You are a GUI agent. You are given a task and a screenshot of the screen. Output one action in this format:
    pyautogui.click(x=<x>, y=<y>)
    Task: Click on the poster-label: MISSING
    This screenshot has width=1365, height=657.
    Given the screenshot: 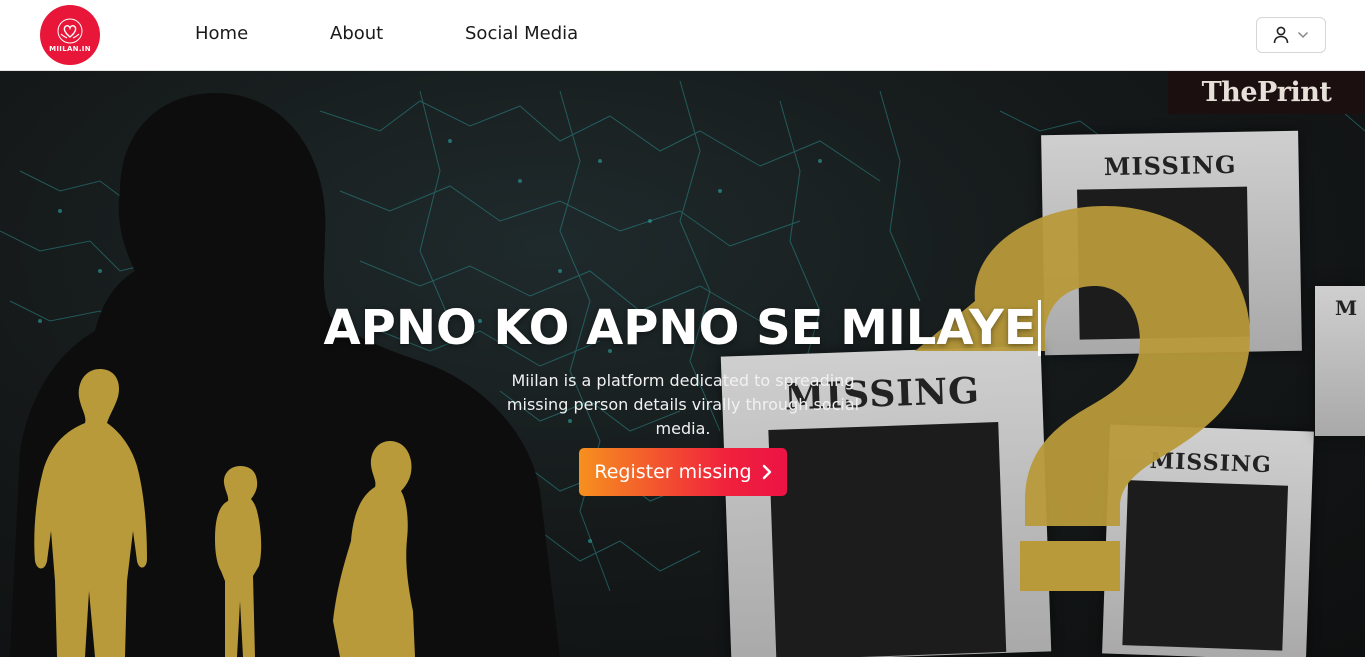 What is the action you would take?
    pyautogui.click(x=1170, y=165)
    